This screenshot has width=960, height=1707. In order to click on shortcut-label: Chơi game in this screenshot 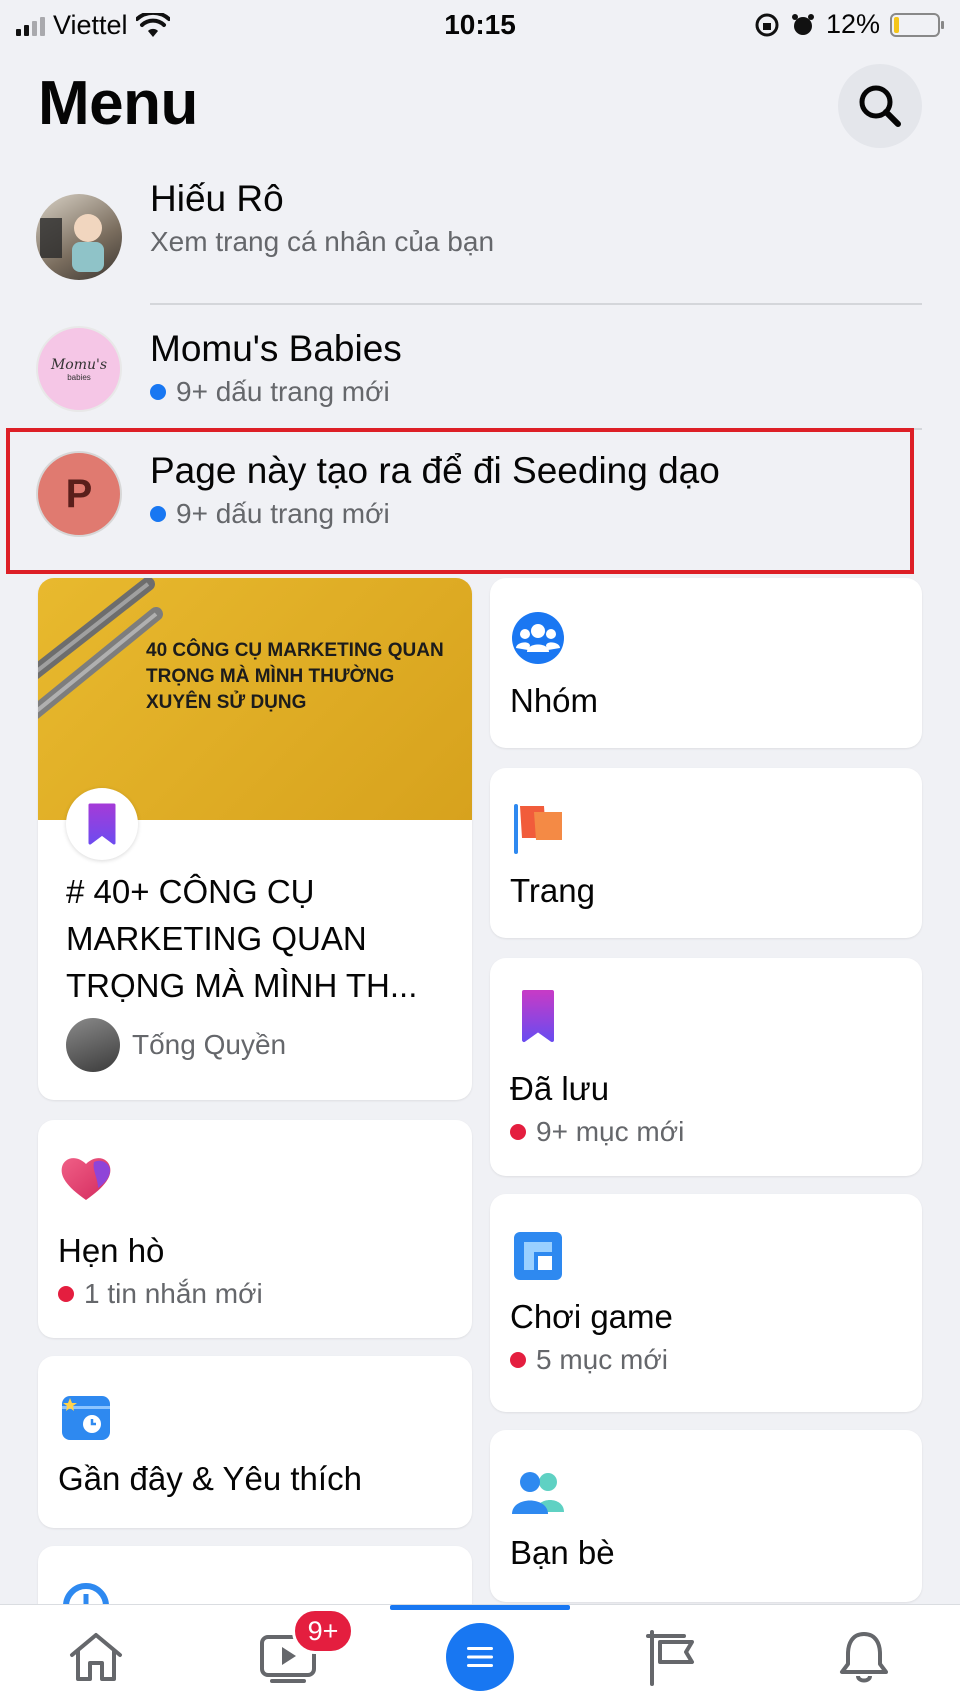, I will do `click(591, 1316)`.